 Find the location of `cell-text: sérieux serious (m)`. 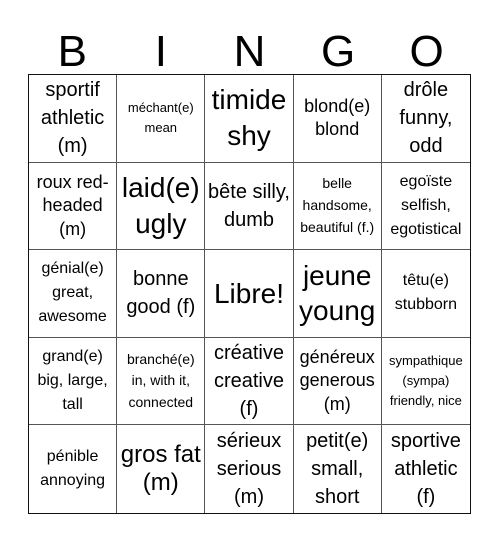

cell-text: sérieux serious (m) is located at coordinates (249, 469).